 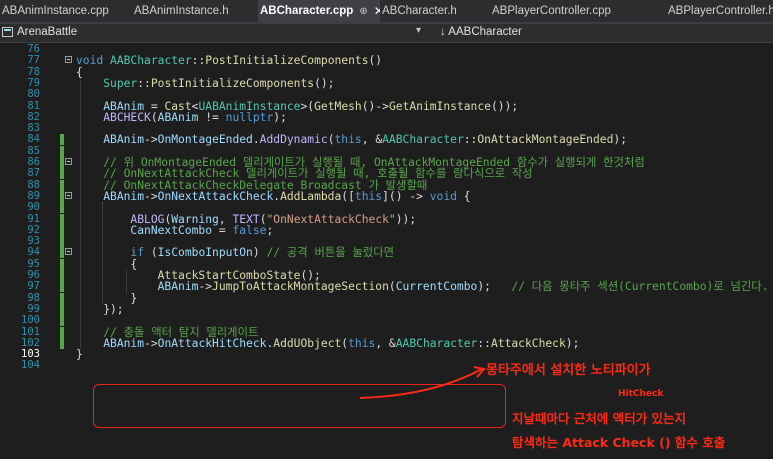 What do you see at coordinates (641, 394) in the screenshot?
I see `annotation-hitcheck: HitCheck` at bounding box center [641, 394].